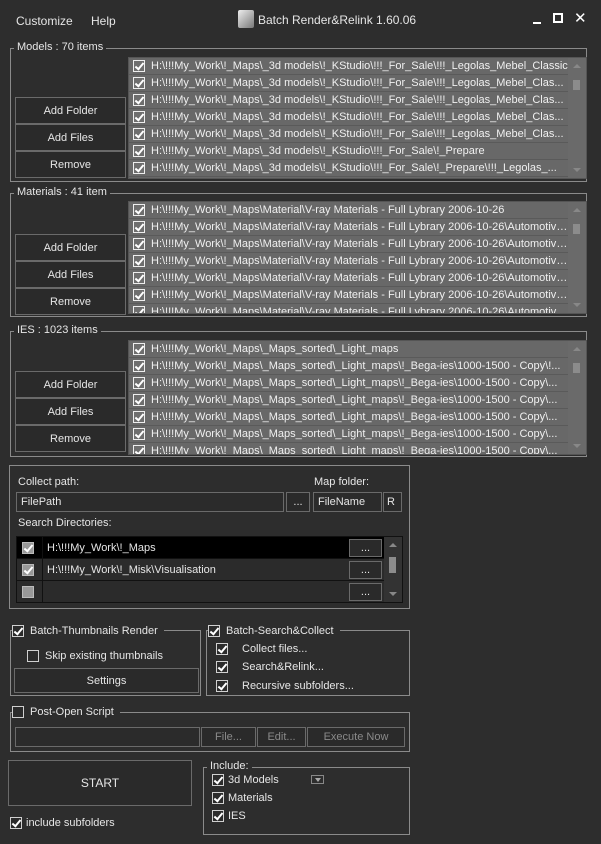 The image size is (601, 844). Describe the element at coordinates (103, 21) in the screenshot. I see `menu-help: Help` at that location.